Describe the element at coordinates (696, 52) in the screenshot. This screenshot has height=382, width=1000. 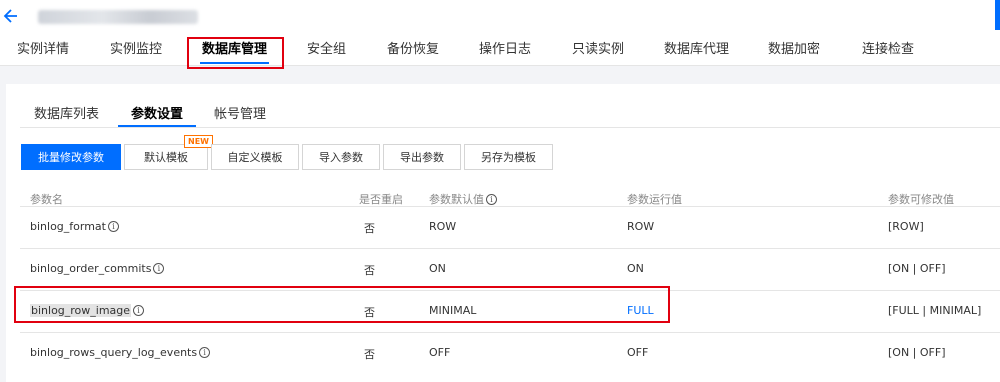
I see `tab-database-proxy: 数据库代理` at that location.